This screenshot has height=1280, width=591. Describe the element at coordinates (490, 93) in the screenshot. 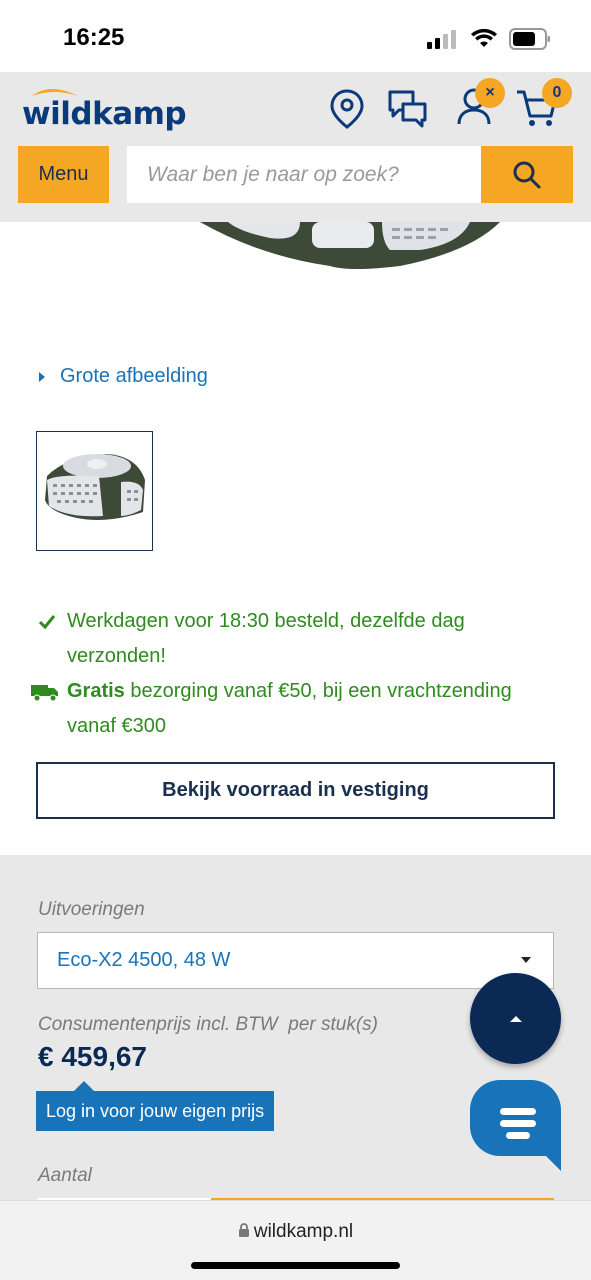

I see `account-badge: ×` at that location.